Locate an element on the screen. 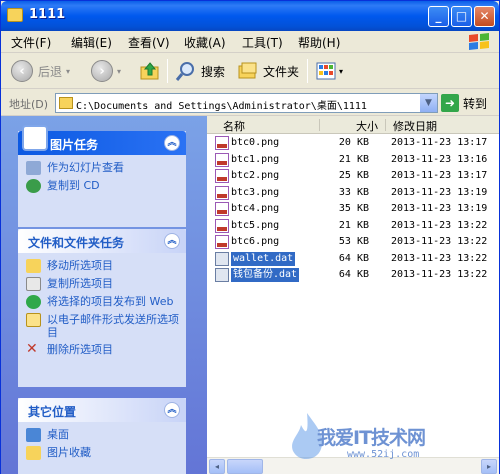 The width and height of the screenshot is (500, 474). views-icon is located at coordinates (326, 71).